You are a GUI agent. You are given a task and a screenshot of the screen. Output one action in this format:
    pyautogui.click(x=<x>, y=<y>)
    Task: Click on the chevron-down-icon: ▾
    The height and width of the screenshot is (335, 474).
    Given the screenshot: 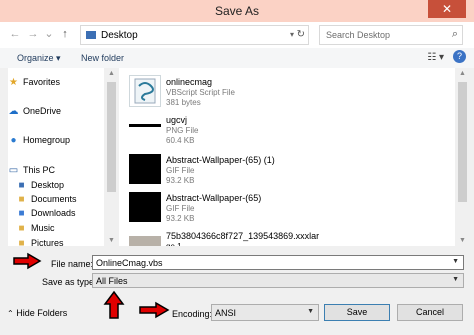 What is the action you would take?
    pyautogui.click(x=292, y=34)
    